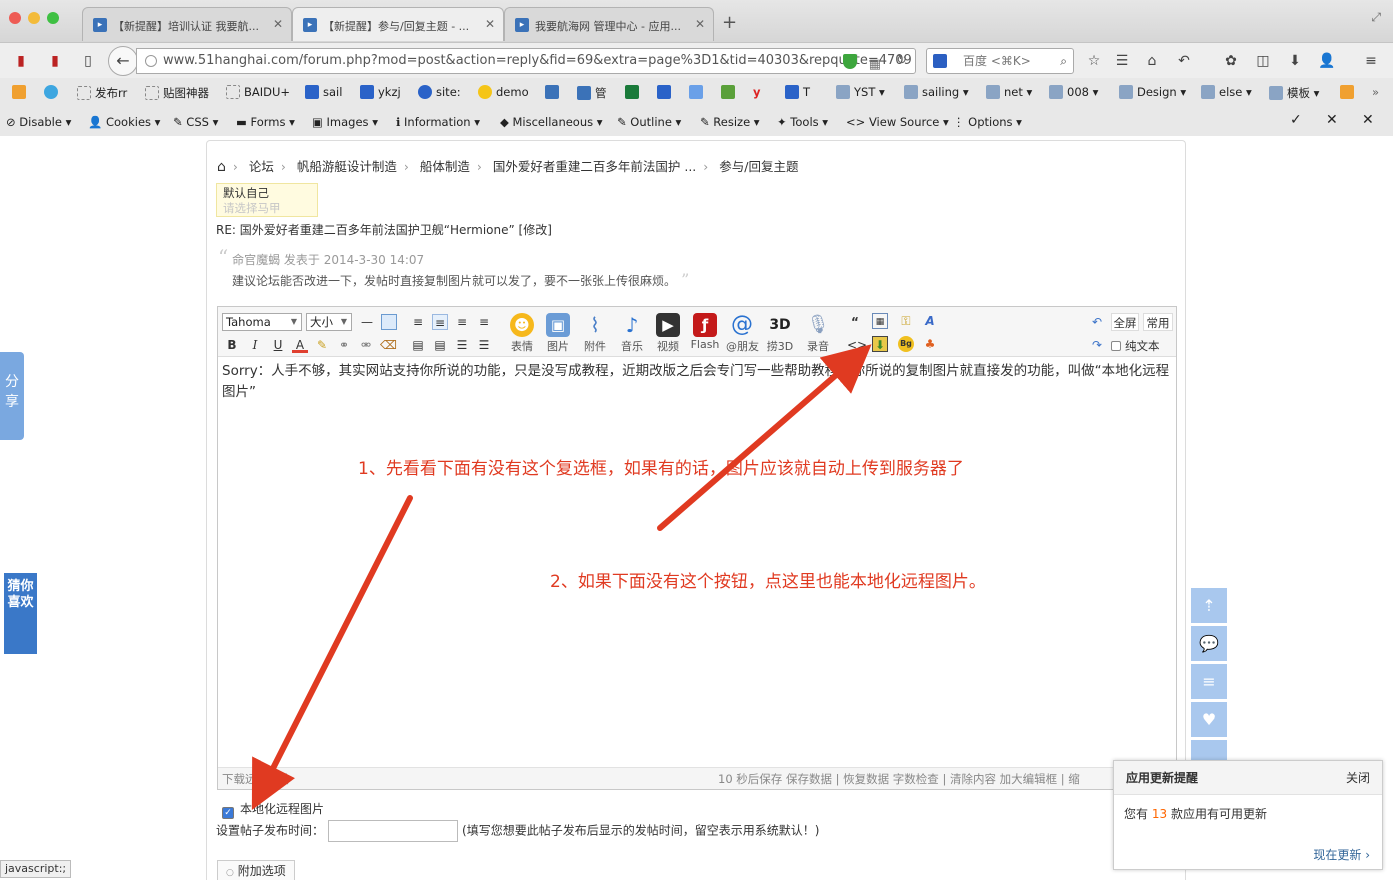 The image size is (1393, 883). What do you see at coordinates (634, 92) in the screenshot?
I see `bookmark-green` at bounding box center [634, 92].